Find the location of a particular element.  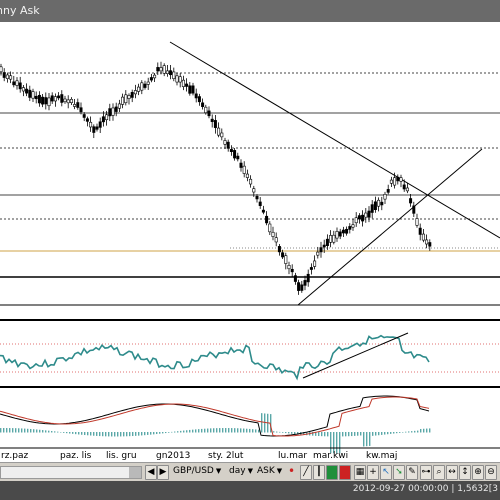

v-line-icon: ↕ is located at coordinates (465, 472).